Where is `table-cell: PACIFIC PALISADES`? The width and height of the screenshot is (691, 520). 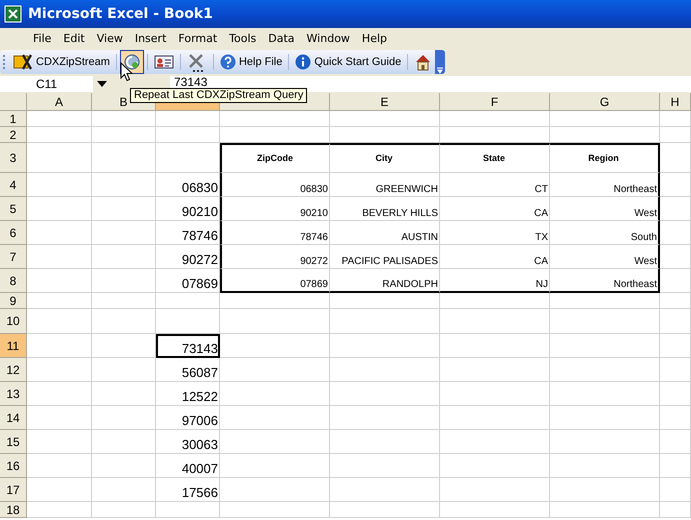
table-cell: PACIFIC PALISADES is located at coordinates (385, 257).